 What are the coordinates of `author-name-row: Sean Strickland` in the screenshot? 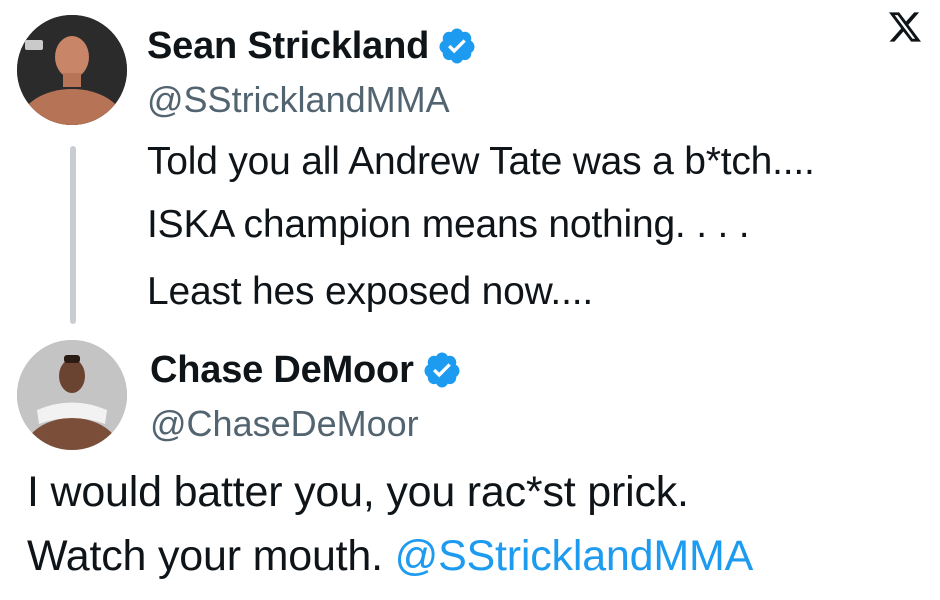 It's located at (312, 46).